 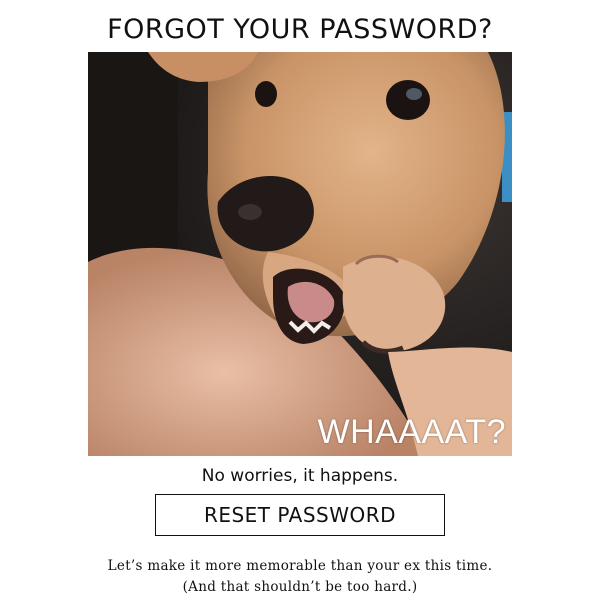 What do you see at coordinates (300, 587) in the screenshot?
I see `footnote-line-2: (And that shouldn’t be too hard.)` at bounding box center [300, 587].